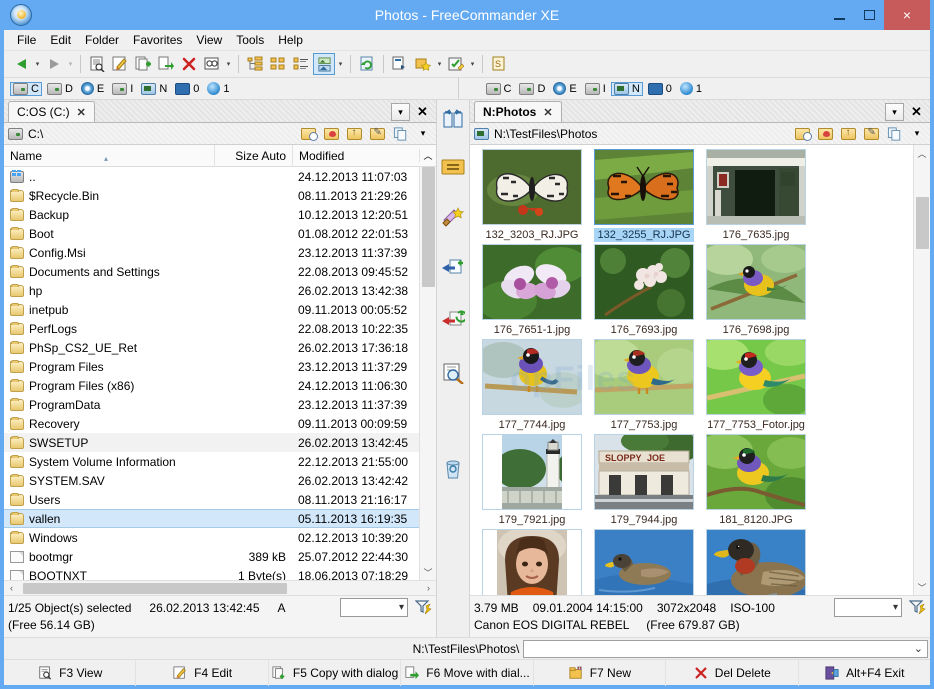 This screenshot has height=689, width=934. What do you see at coordinates (917, 133) in the screenshot?
I see `path-dropdown-icon: ▾` at bounding box center [917, 133].